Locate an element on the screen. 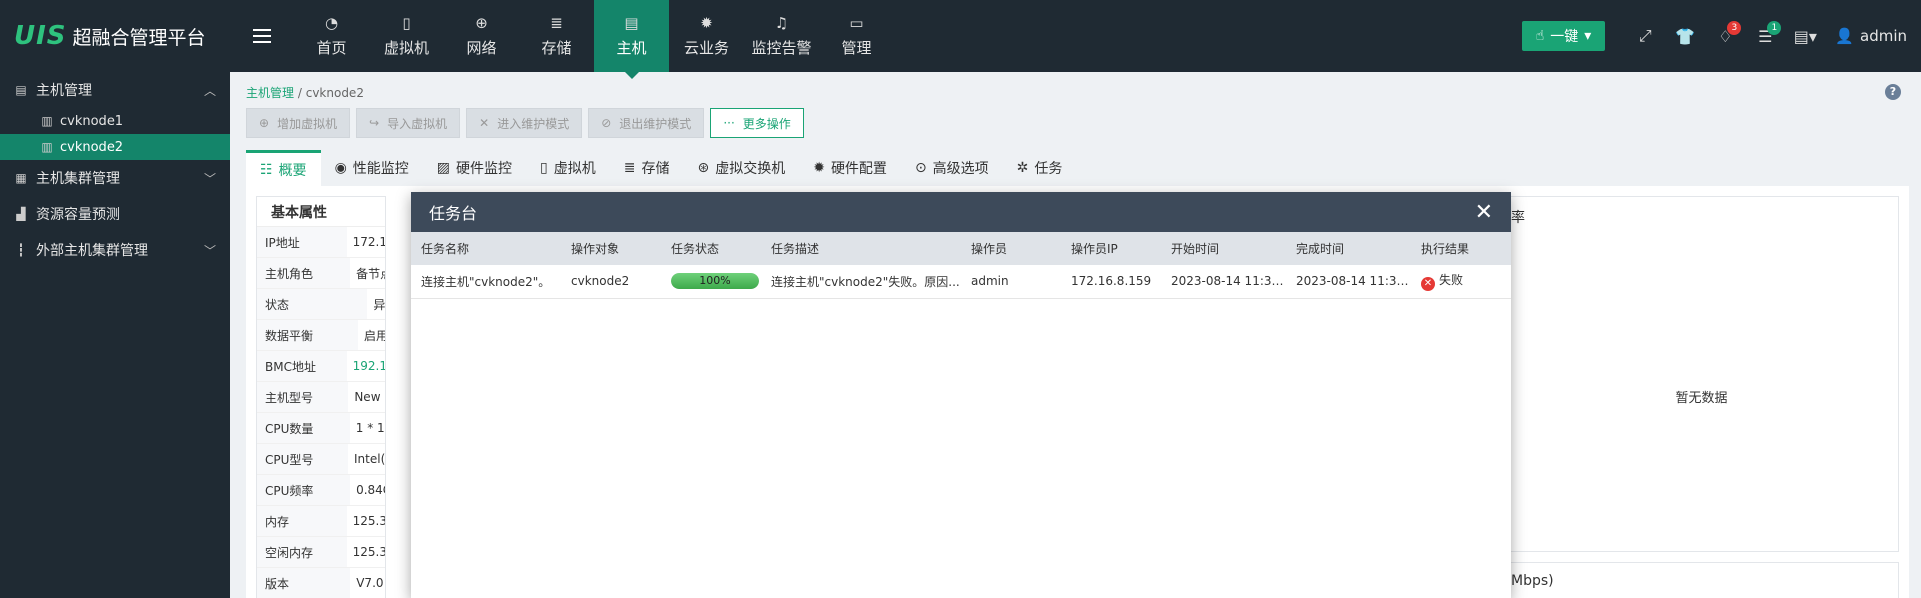  more-actions-button: ··· 更多操作 is located at coordinates (757, 123).